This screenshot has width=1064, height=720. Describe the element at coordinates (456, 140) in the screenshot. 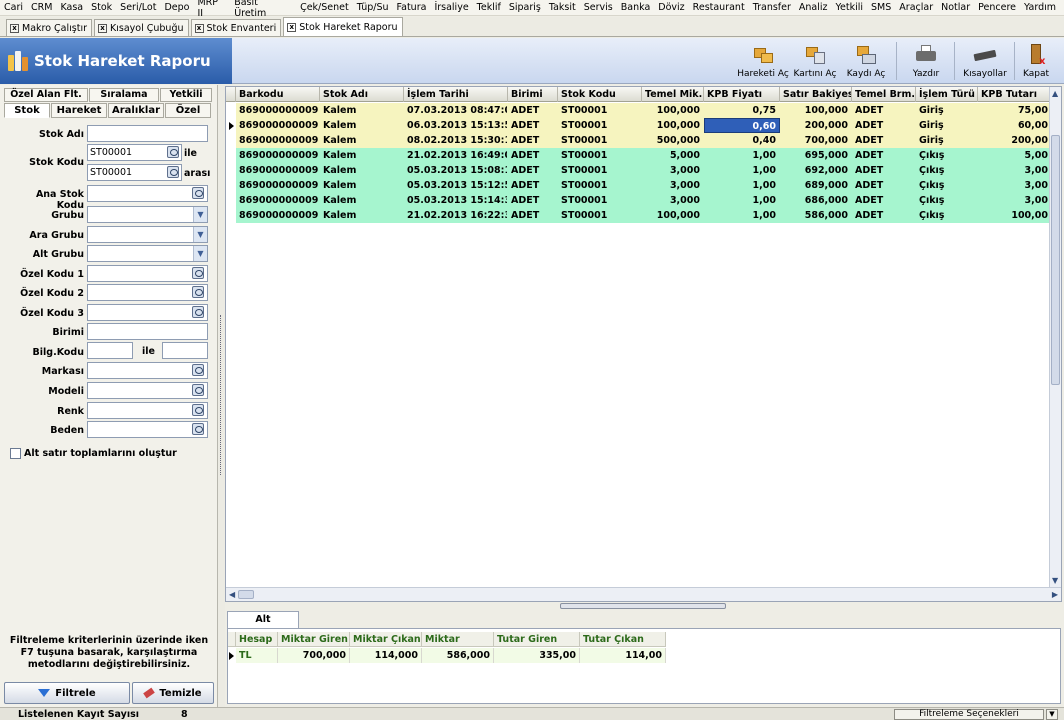

I see `table-cell: 08.02.2013 15:30:11` at that location.